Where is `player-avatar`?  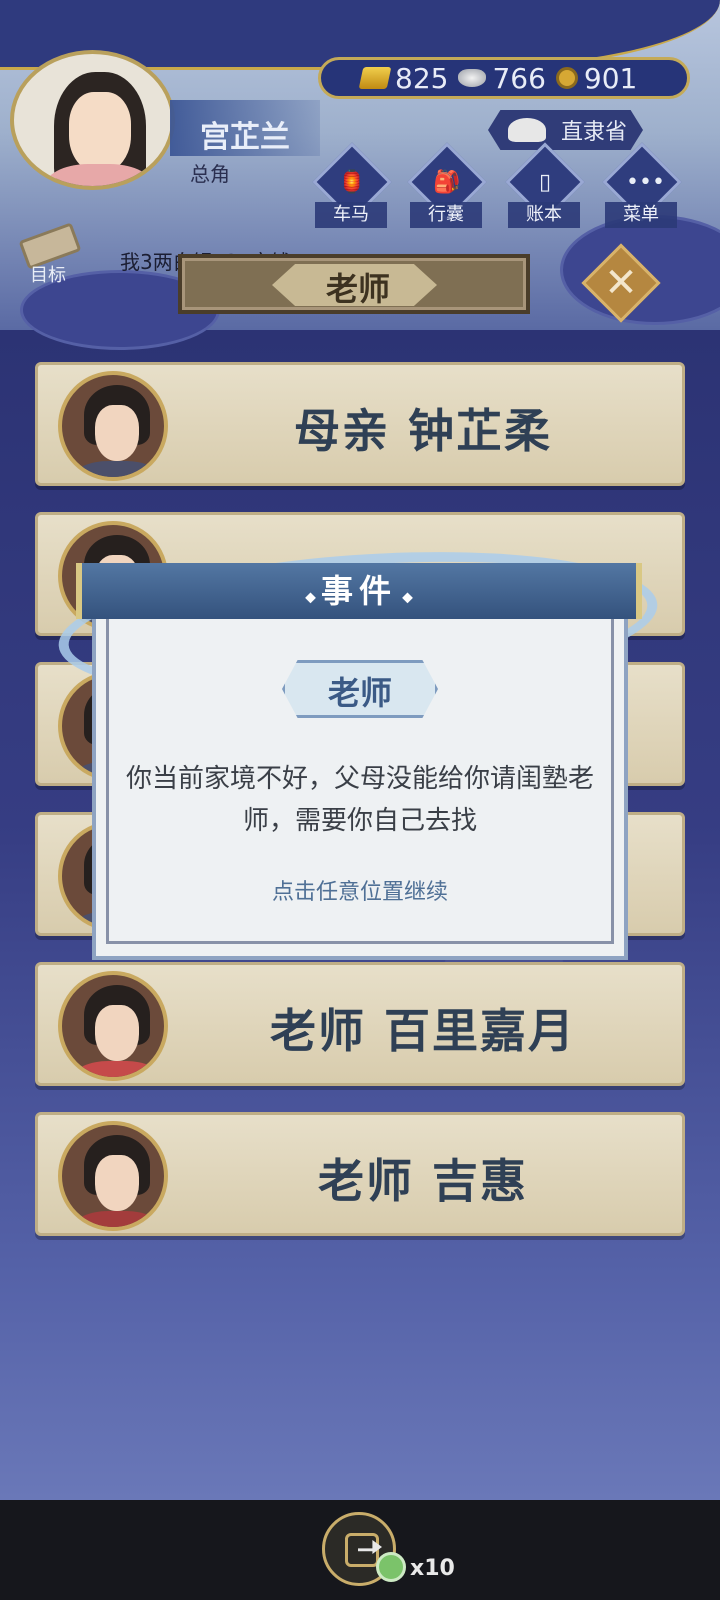 player-avatar is located at coordinates (92, 120).